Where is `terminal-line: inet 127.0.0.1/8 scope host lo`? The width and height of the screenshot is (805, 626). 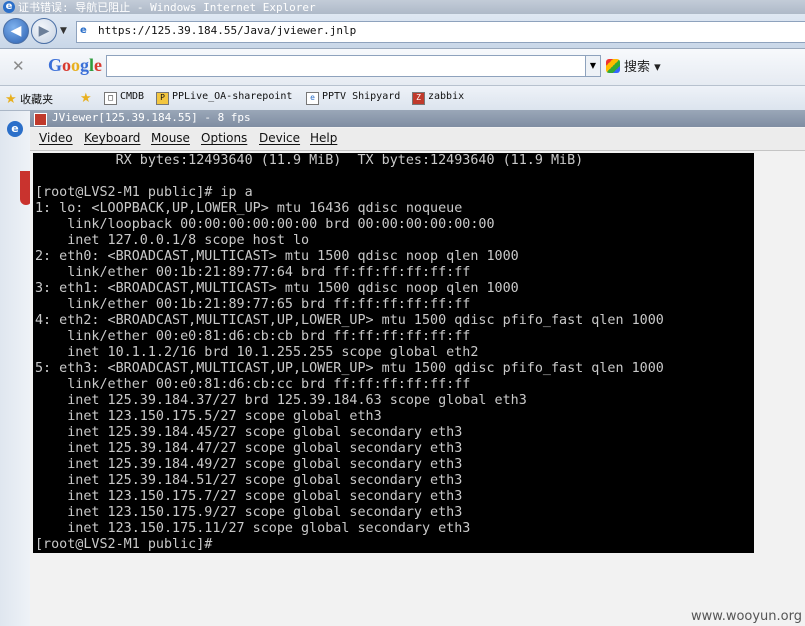 terminal-line: inet 127.0.0.1/8 scope host lo is located at coordinates (172, 240).